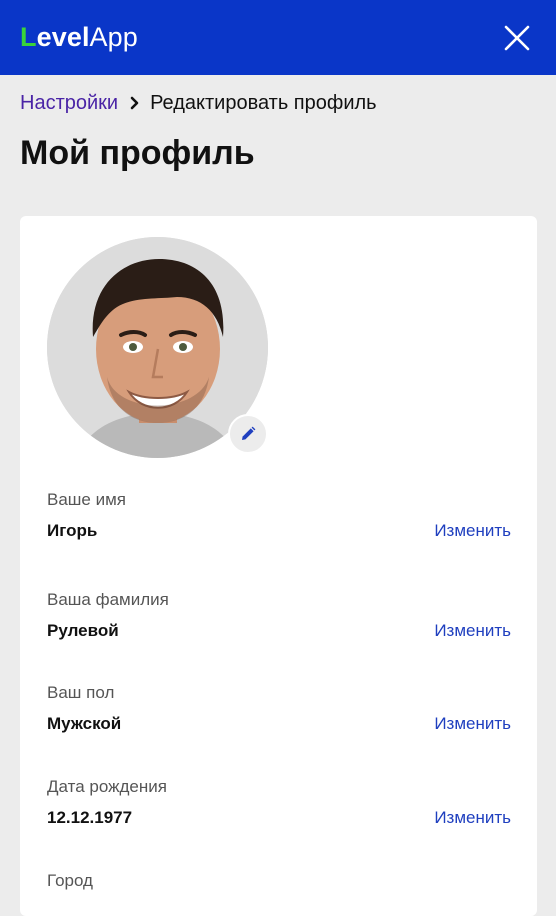 The width and height of the screenshot is (556, 916). Describe the element at coordinates (84, 723) in the screenshot. I see `field-value: Мужской` at that location.